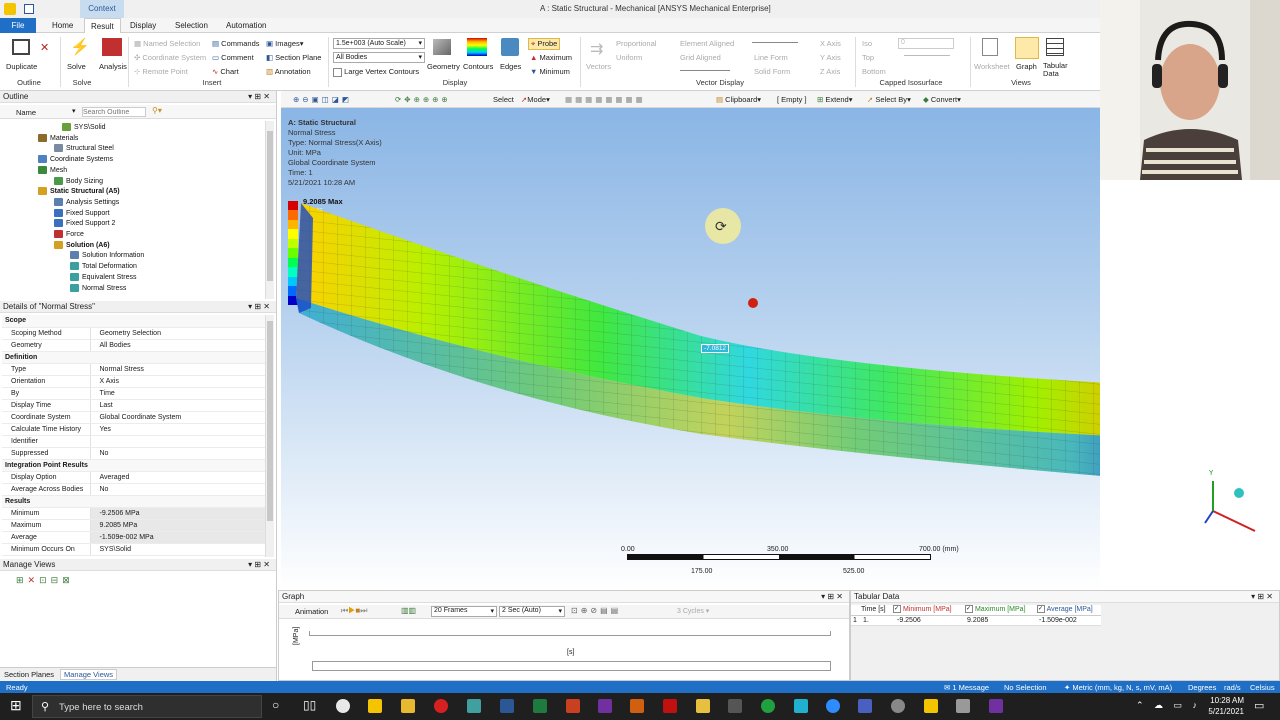 The image size is (1280, 720). What do you see at coordinates (376, 72) in the screenshot?
I see `large-vertex-contours-toggle: Large Vertex Contours` at bounding box center [376, 72].